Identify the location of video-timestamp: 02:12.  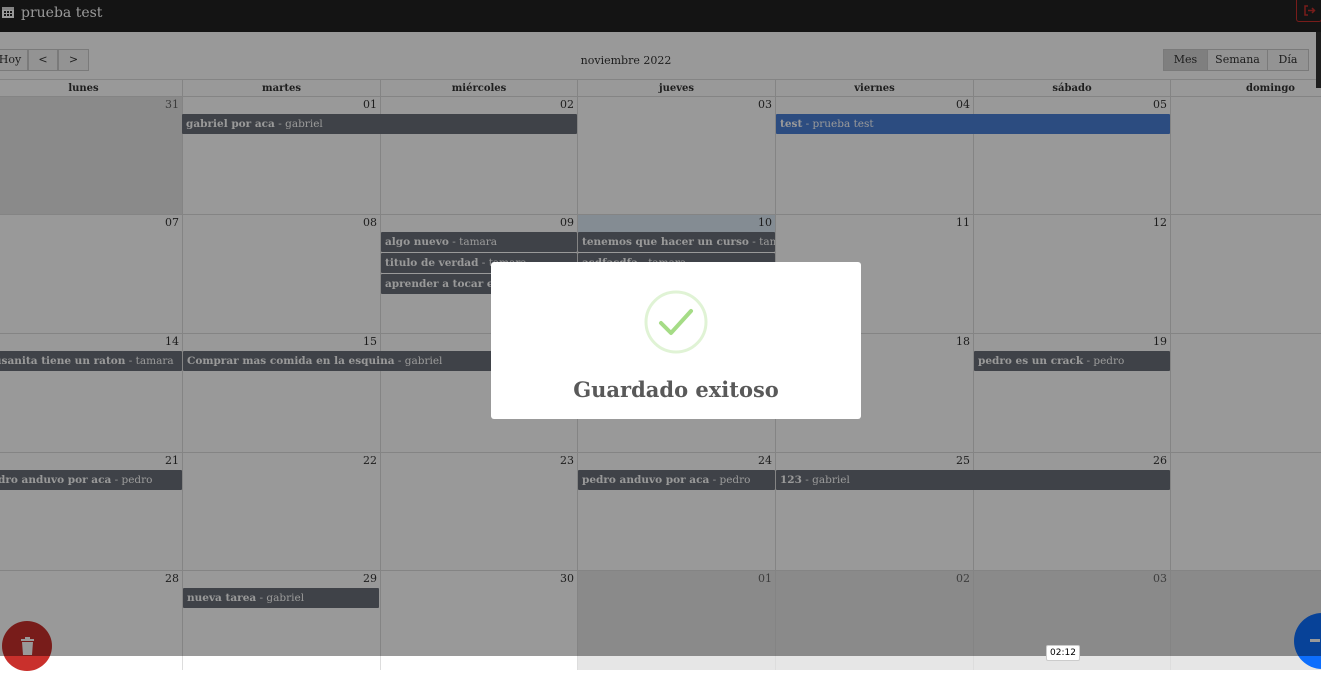
(1063, 653).